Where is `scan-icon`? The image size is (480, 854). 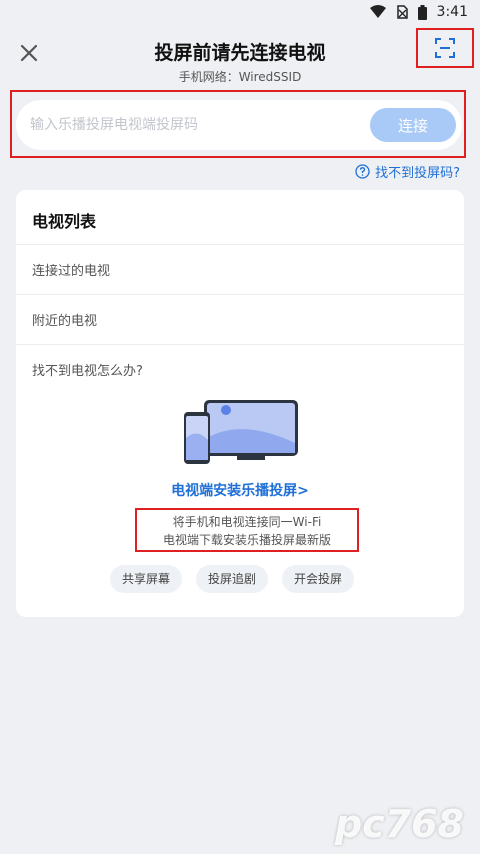
scan-icon is located at coordinates (445, 48).